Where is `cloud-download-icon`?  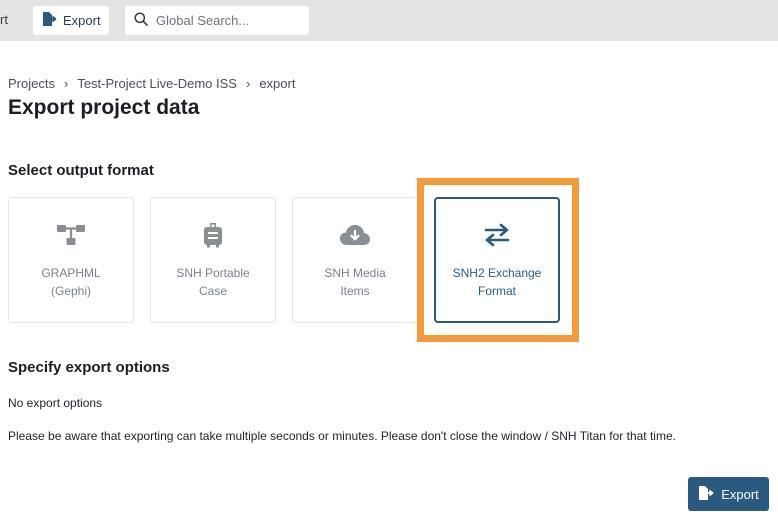
cloud-download-icon is located at coordinates (355, 235).